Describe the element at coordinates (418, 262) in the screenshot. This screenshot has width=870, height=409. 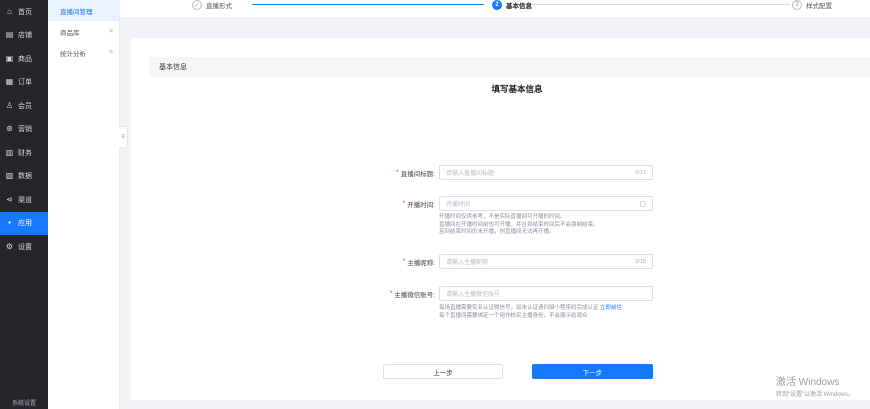
I see `anchor-name-label: * 主播昵称:` at that location.